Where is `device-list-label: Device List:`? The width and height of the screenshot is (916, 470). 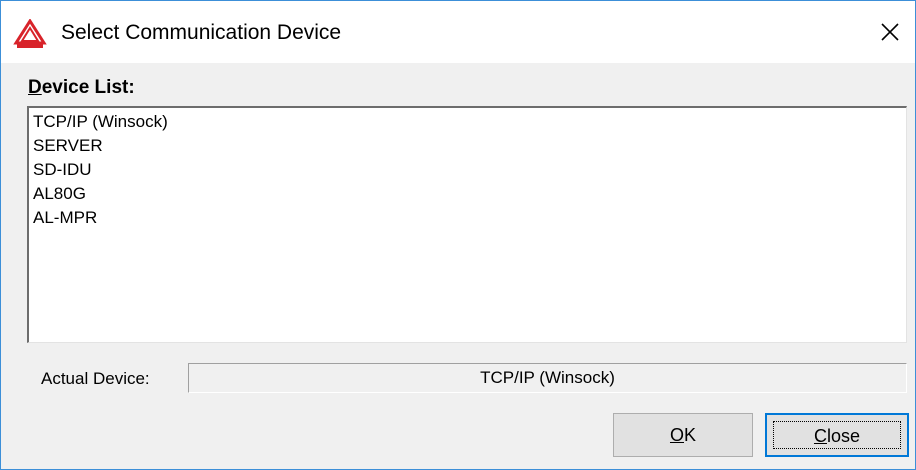 device-list-label: Device List: is located at coordinates (81, 87).